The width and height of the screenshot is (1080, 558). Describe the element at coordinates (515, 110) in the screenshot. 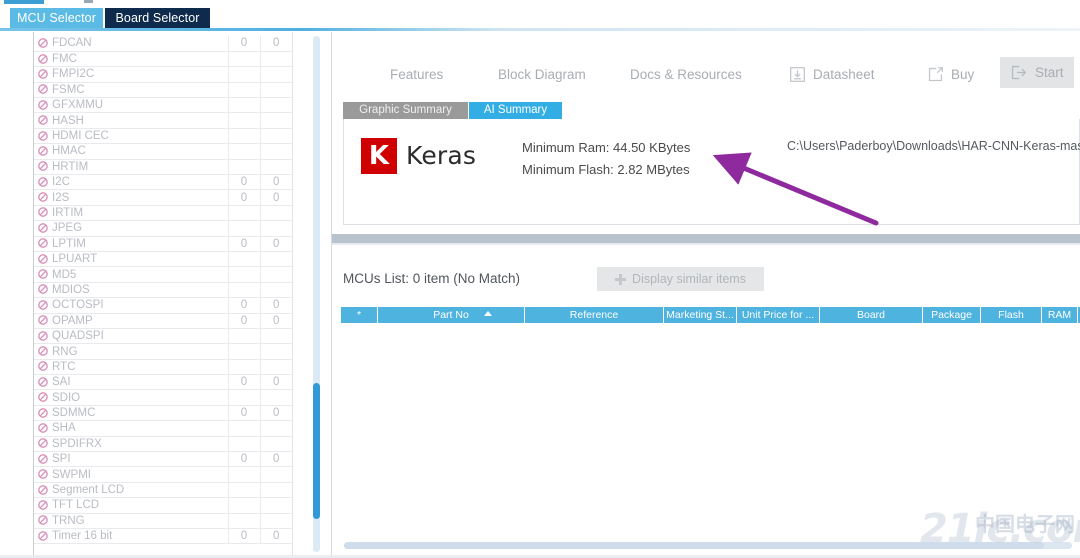

I see `tab-ai-summary: AI Summary` at that location.